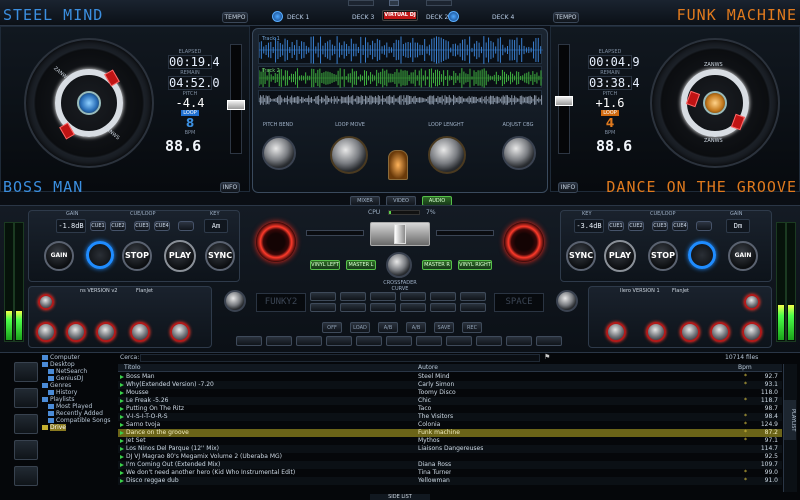  Describe the element at coordinates (437, 265) in the screenshot. I see `master-r-button: MASTER R` at that location.